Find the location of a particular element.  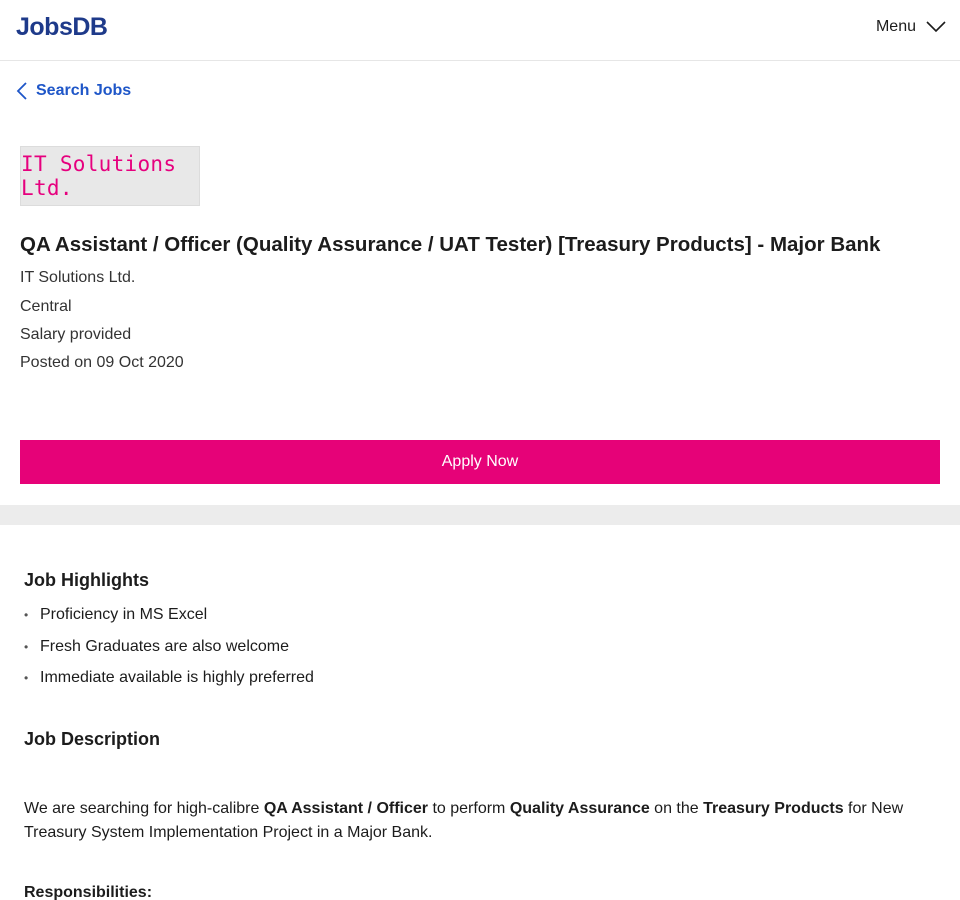

chevron-down-icon is located at coordinates (936, 27).